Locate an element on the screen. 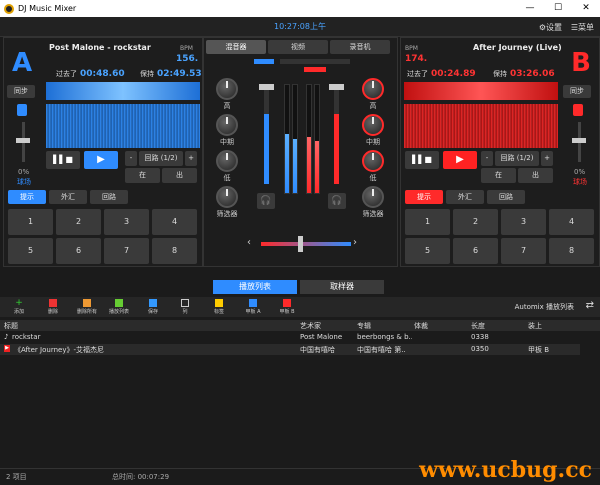 This screenshot has height=485, width=600. columns-button: 列 is located at coordinates (185, 307).